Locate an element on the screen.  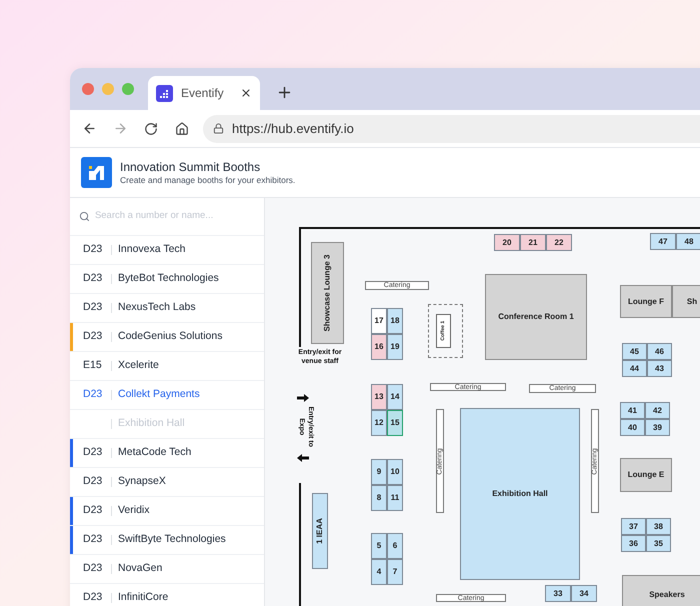
room: Sh is located at coordinates (686, 301).